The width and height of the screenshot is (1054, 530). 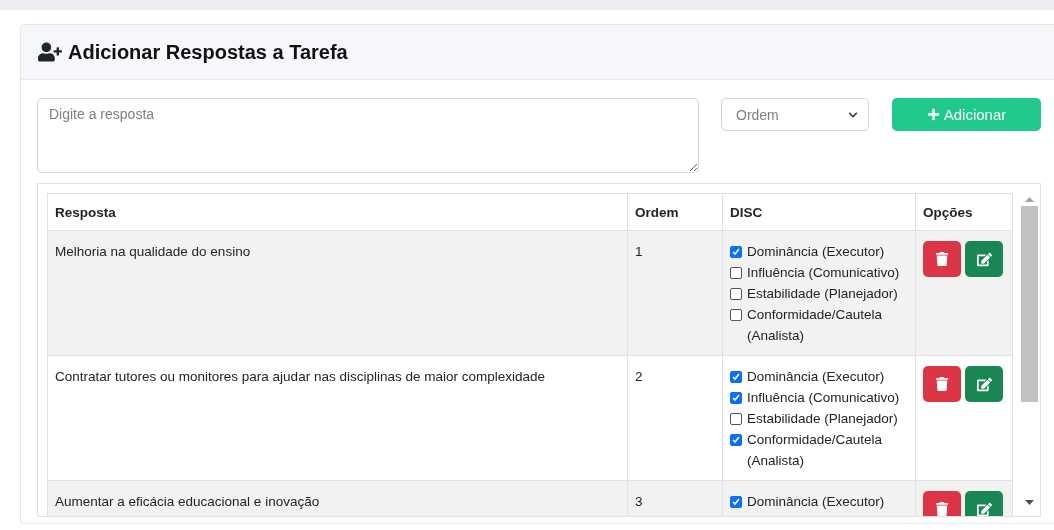 What do you see at coordinates (639, 251) in the screenshot?
I see `order-number: 1` at bounding box center [639, 251].